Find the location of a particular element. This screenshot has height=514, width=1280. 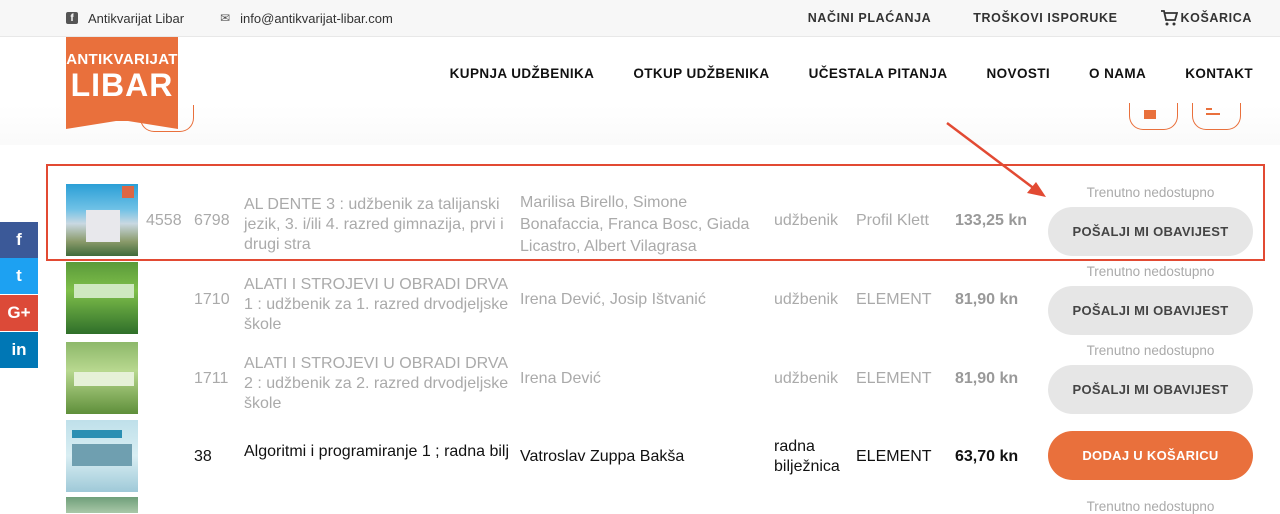

book-authors: Vatroslav Zuppa Bakša is located at coordinates (602, 456).